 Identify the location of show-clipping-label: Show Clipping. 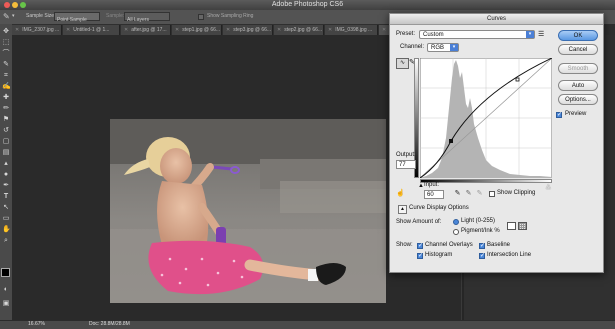
(516, 193).